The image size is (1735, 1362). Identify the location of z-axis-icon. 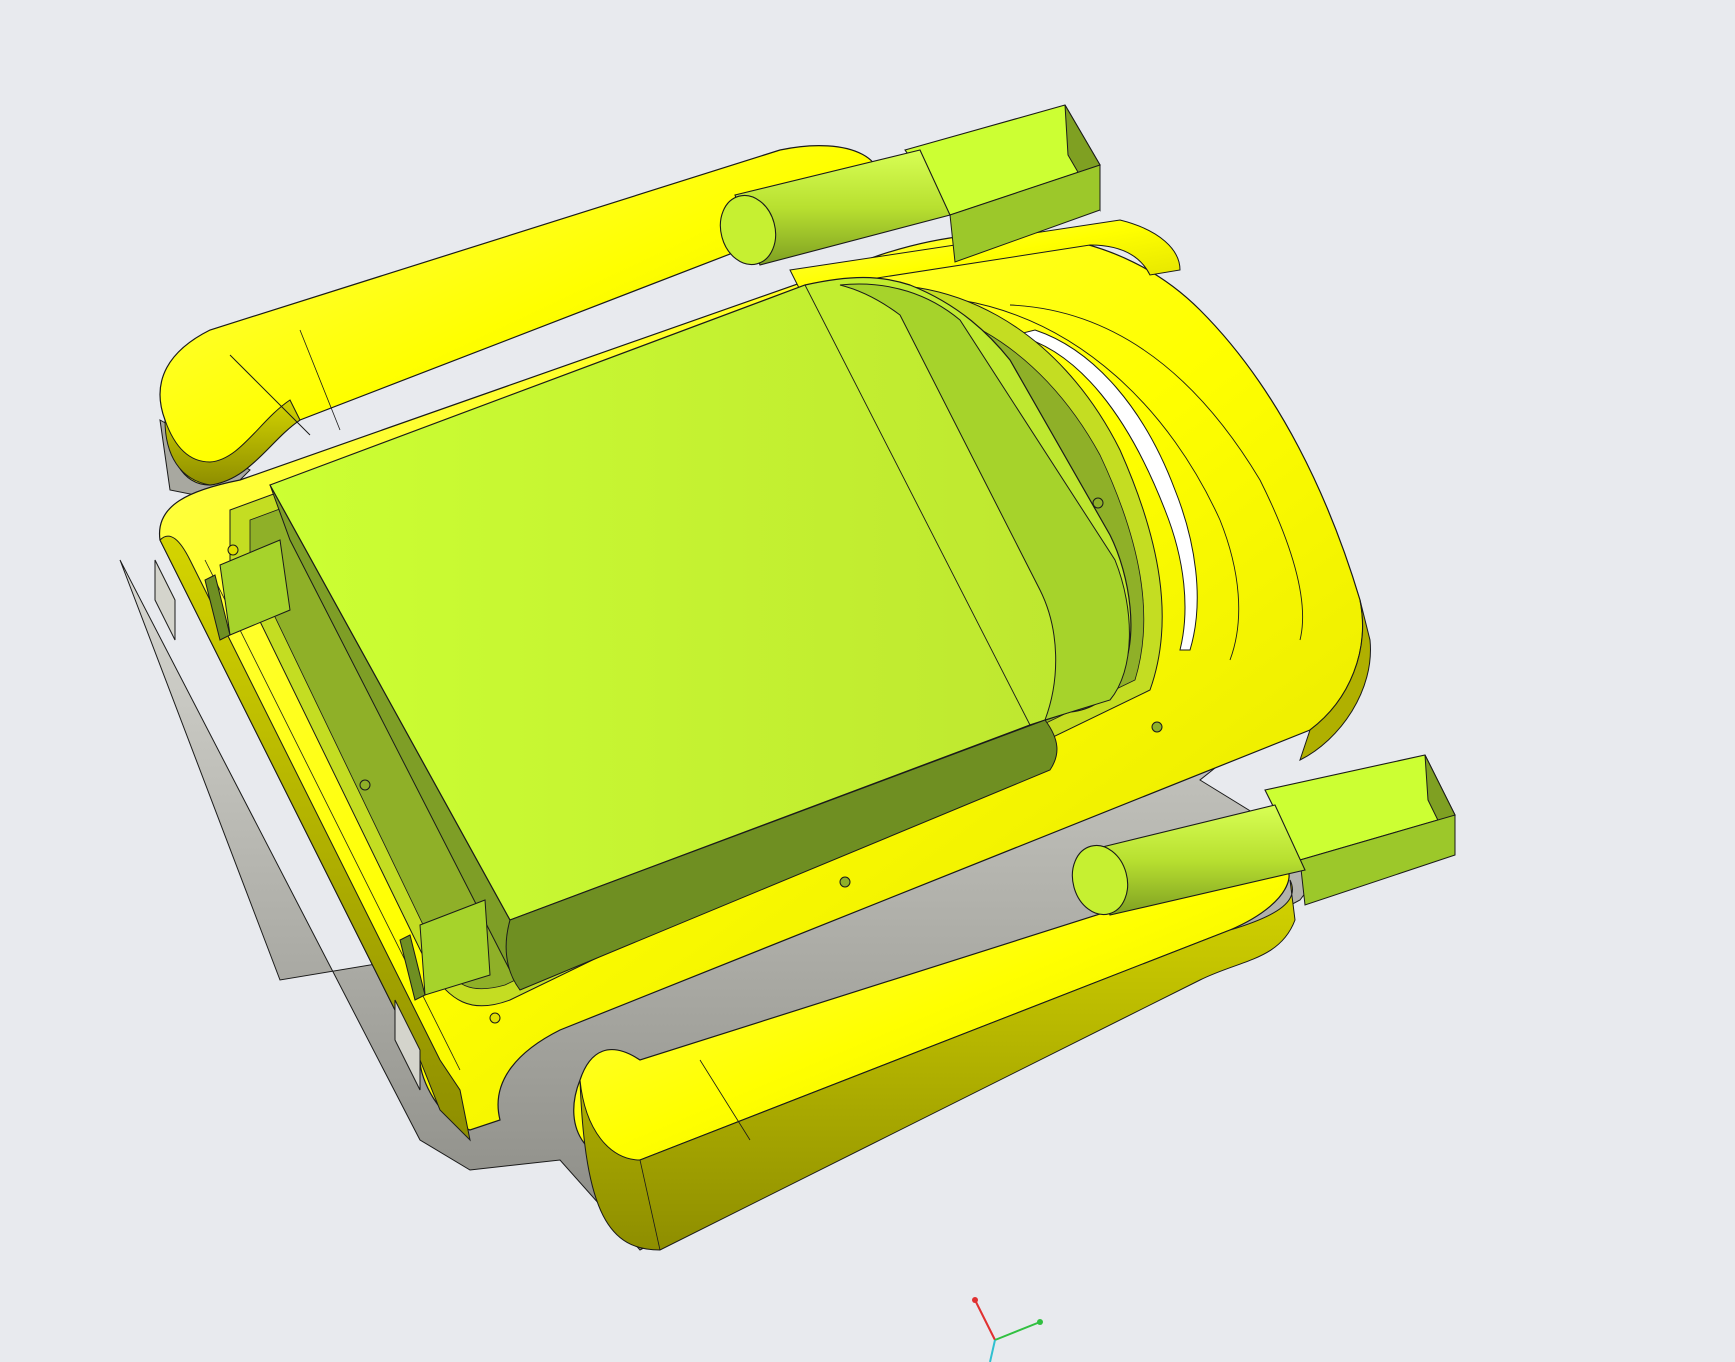
(992, 1350).